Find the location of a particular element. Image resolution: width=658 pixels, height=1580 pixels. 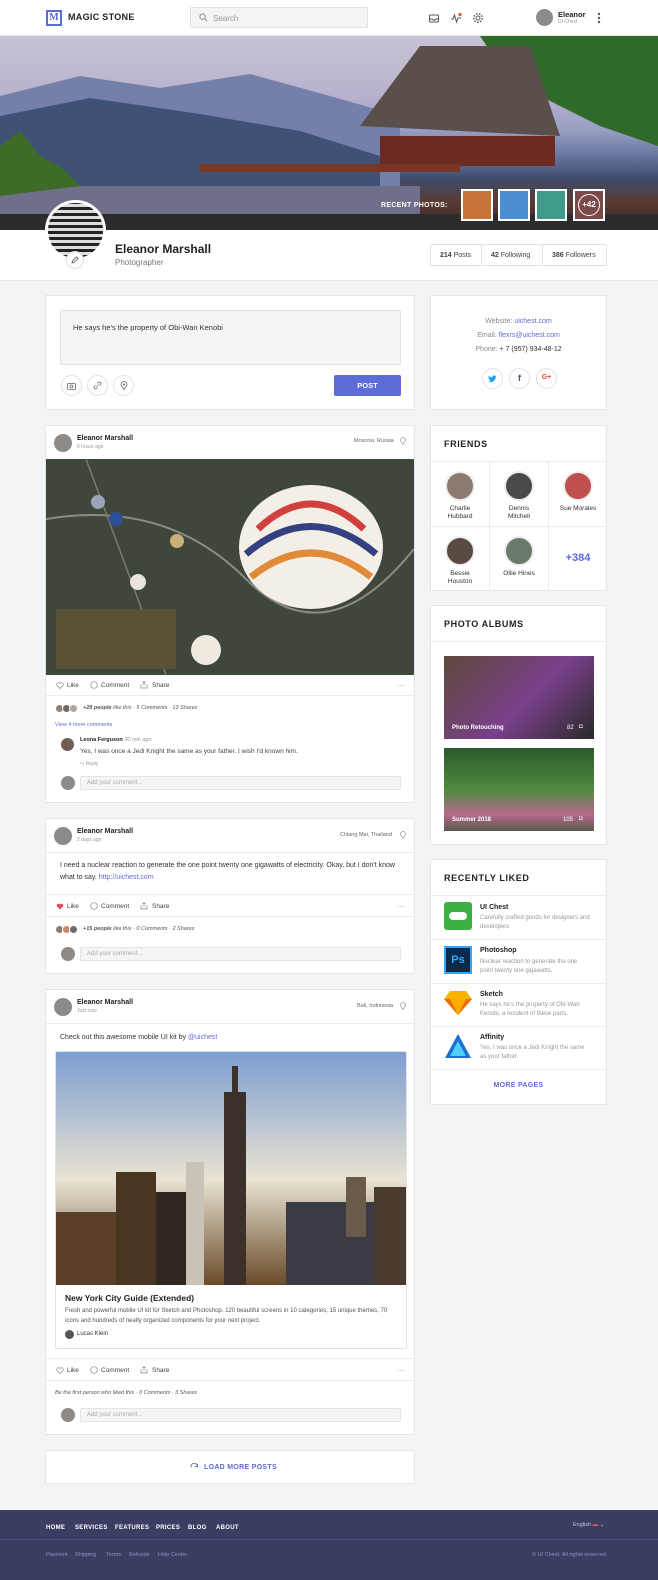

load-more-button: LOAD MORE POSTS is located at coordinates (230, 1467).